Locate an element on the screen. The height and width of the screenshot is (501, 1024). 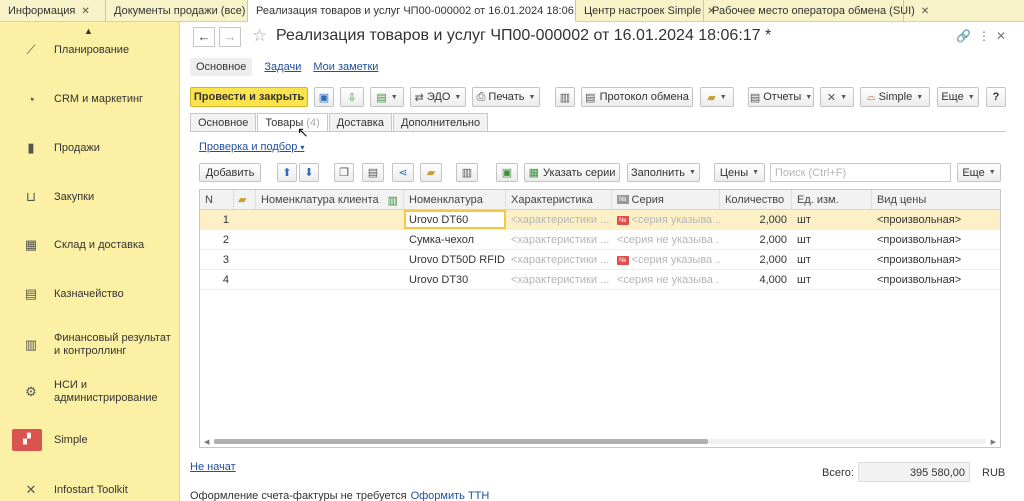
pick-button: ▰ is located at coordinates (431, 172).